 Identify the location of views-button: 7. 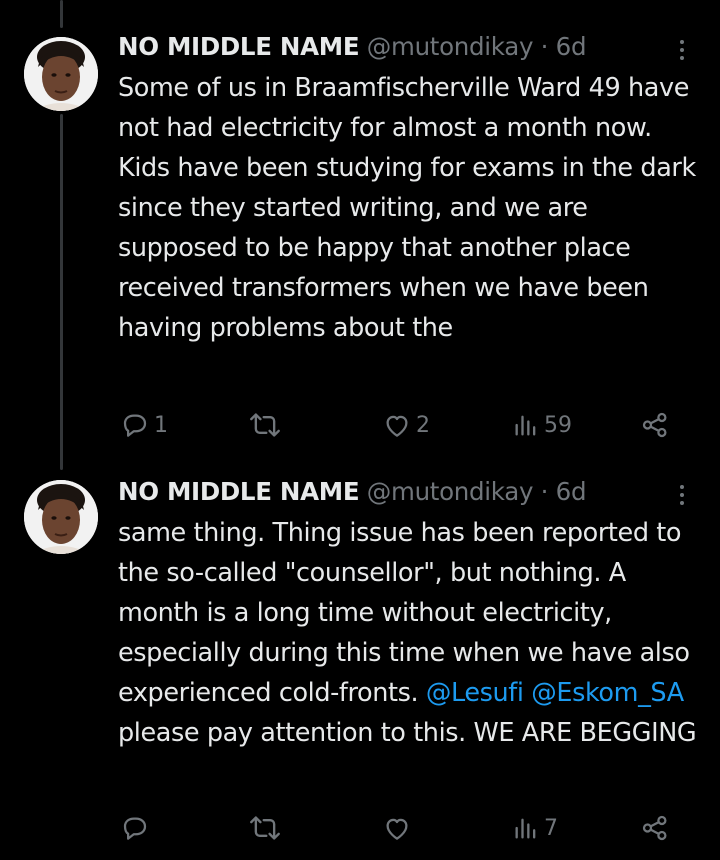
(535, 828).